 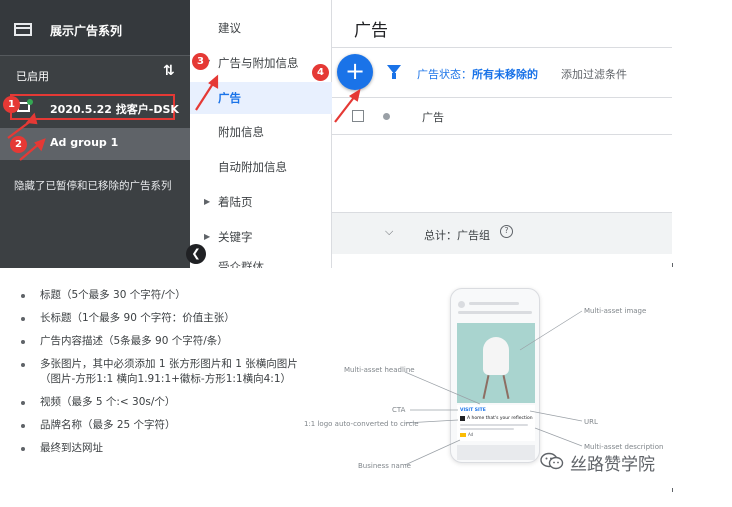 I want to click on chevron-down-icon: ⌵, so click(x=389, y=232).